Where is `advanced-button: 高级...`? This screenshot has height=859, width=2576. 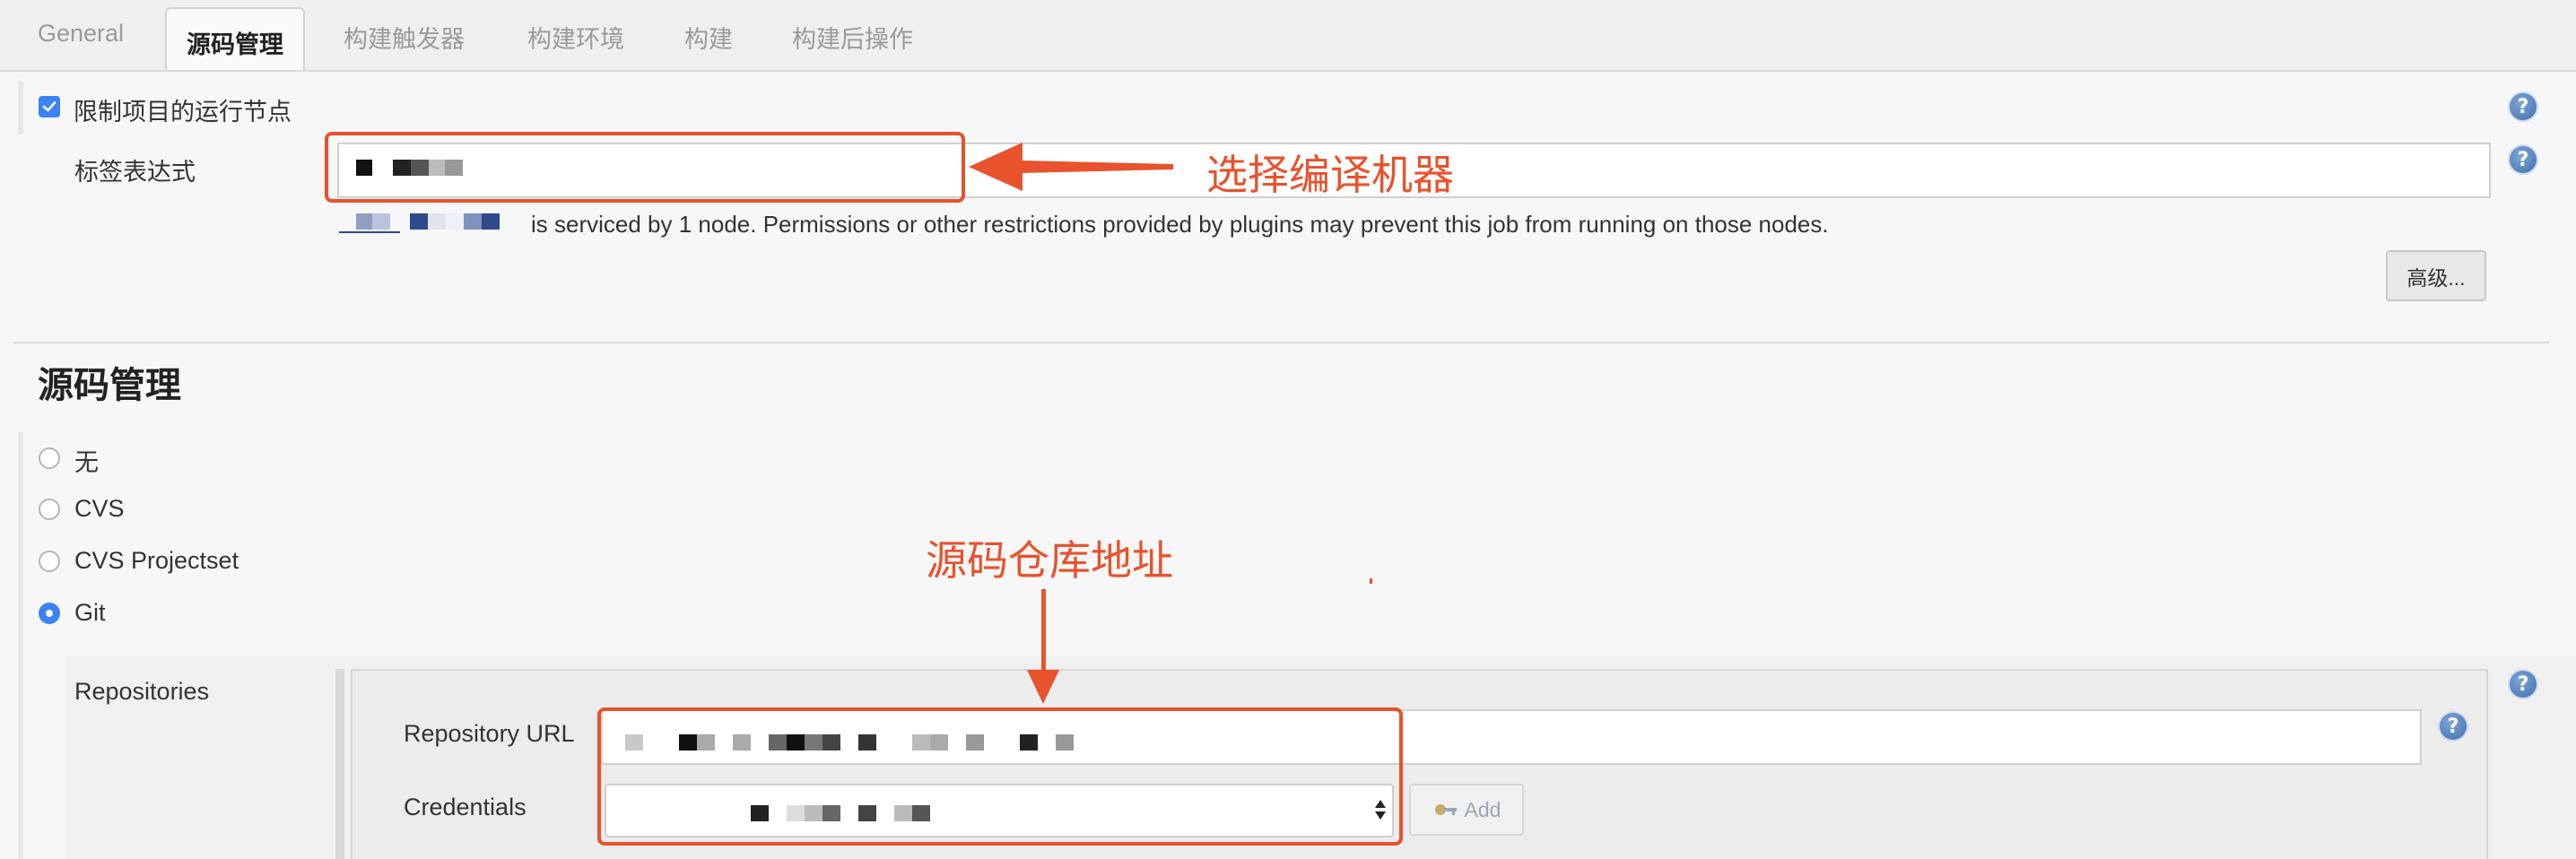 advanced-button: 高级... is located at coordinates (2436, 275).